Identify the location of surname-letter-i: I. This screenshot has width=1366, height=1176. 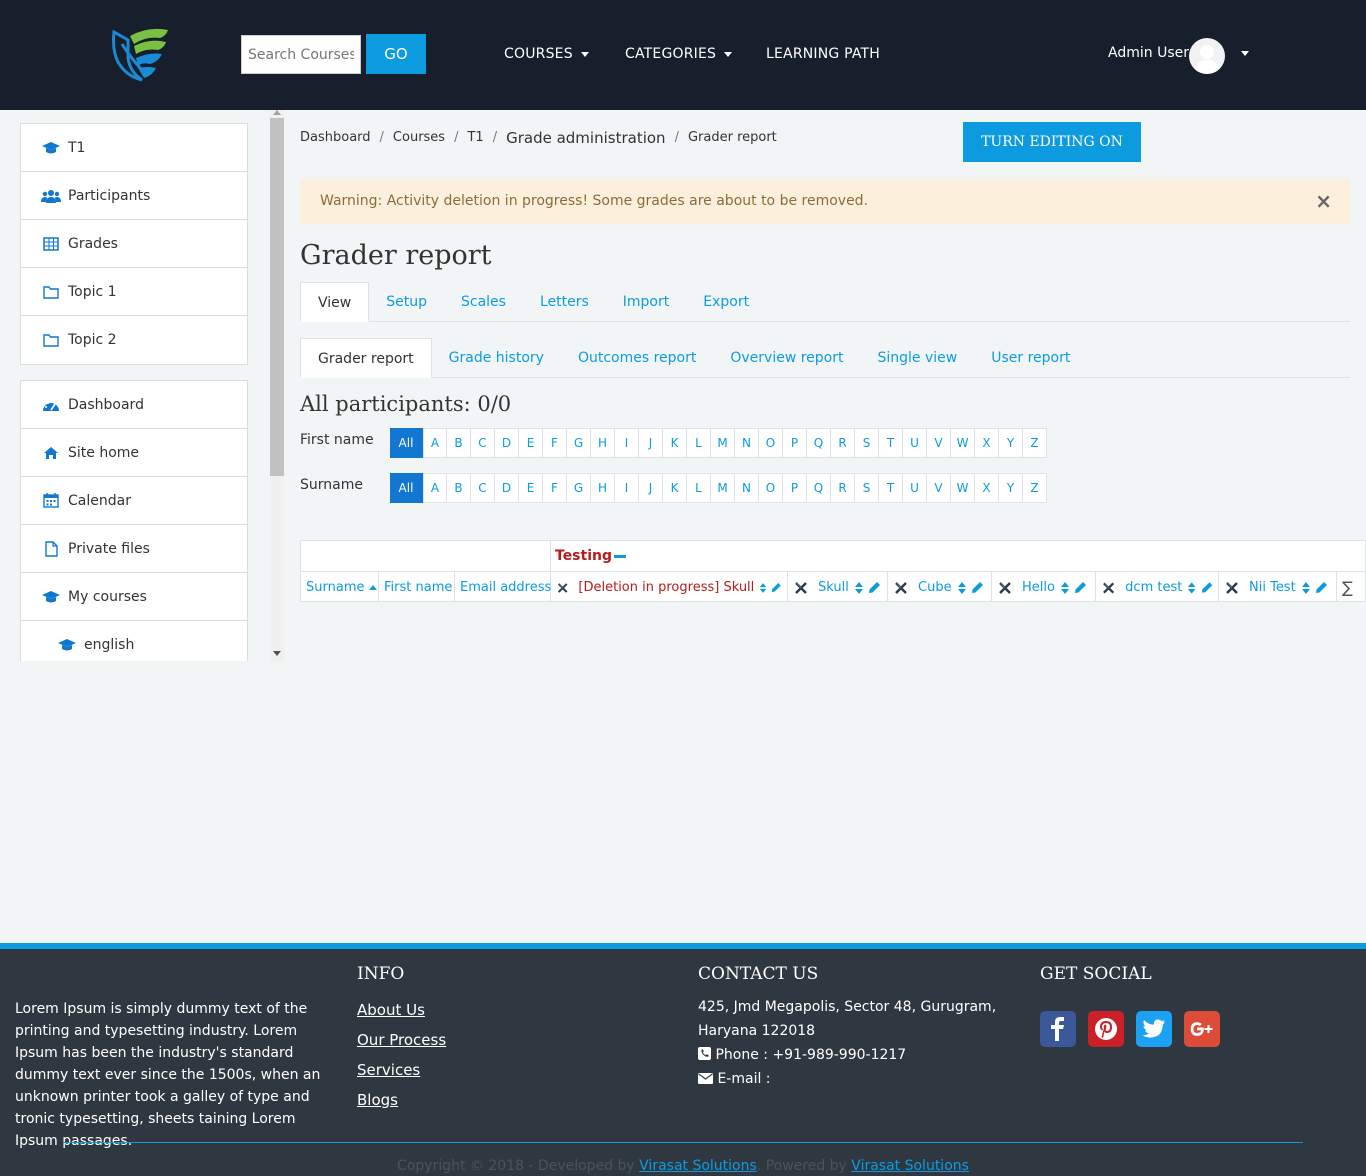
(627, 488).